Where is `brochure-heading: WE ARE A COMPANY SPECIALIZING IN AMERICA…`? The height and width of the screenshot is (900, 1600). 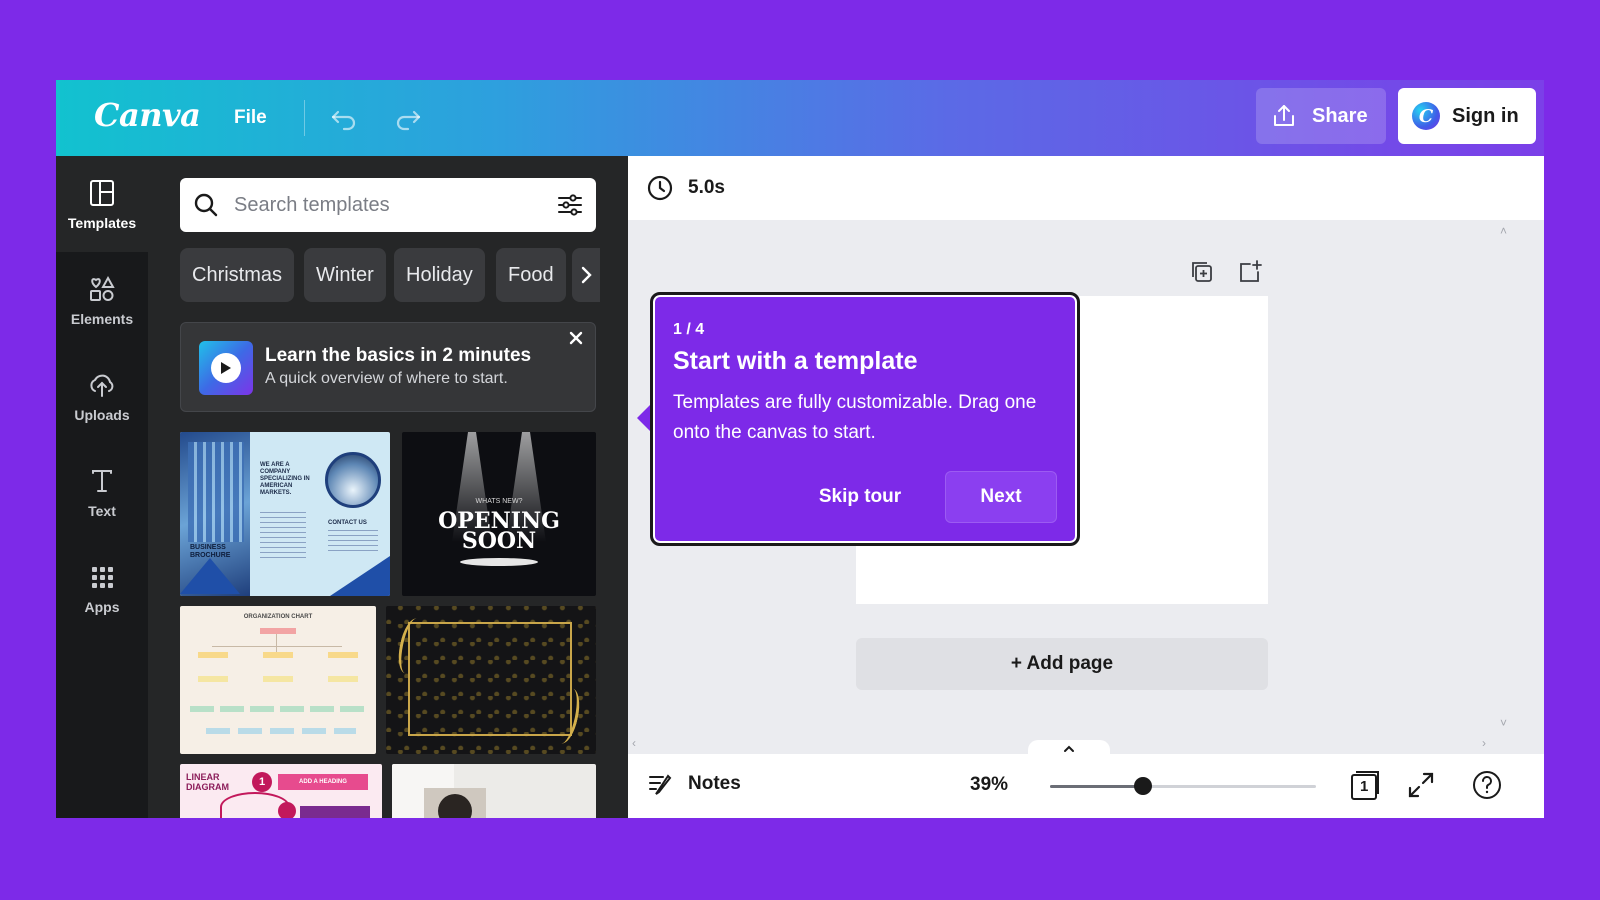 brochure-heading: WE ARE A COMPANY SPECIALIZING IN AMERICA… is located at coordinates (285, 479).